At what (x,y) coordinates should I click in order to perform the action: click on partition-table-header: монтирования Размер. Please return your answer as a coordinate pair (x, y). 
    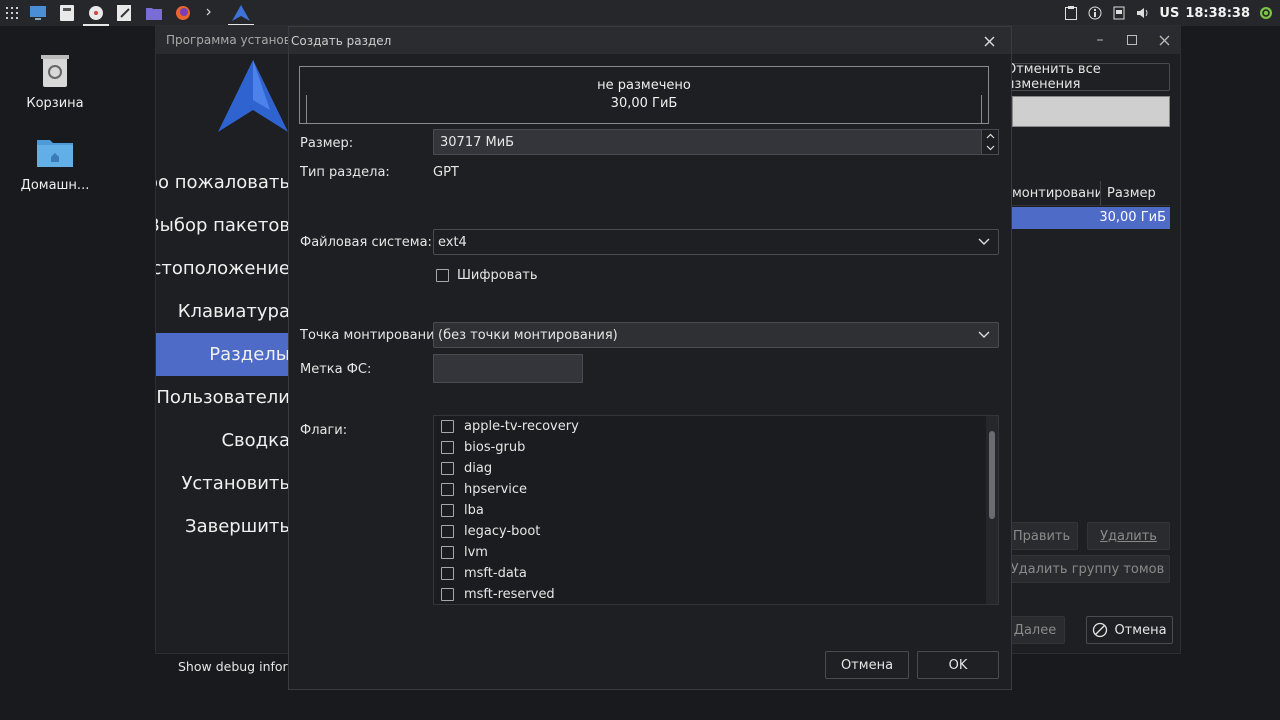
    Looking at the image, I should click on (1091, 193).